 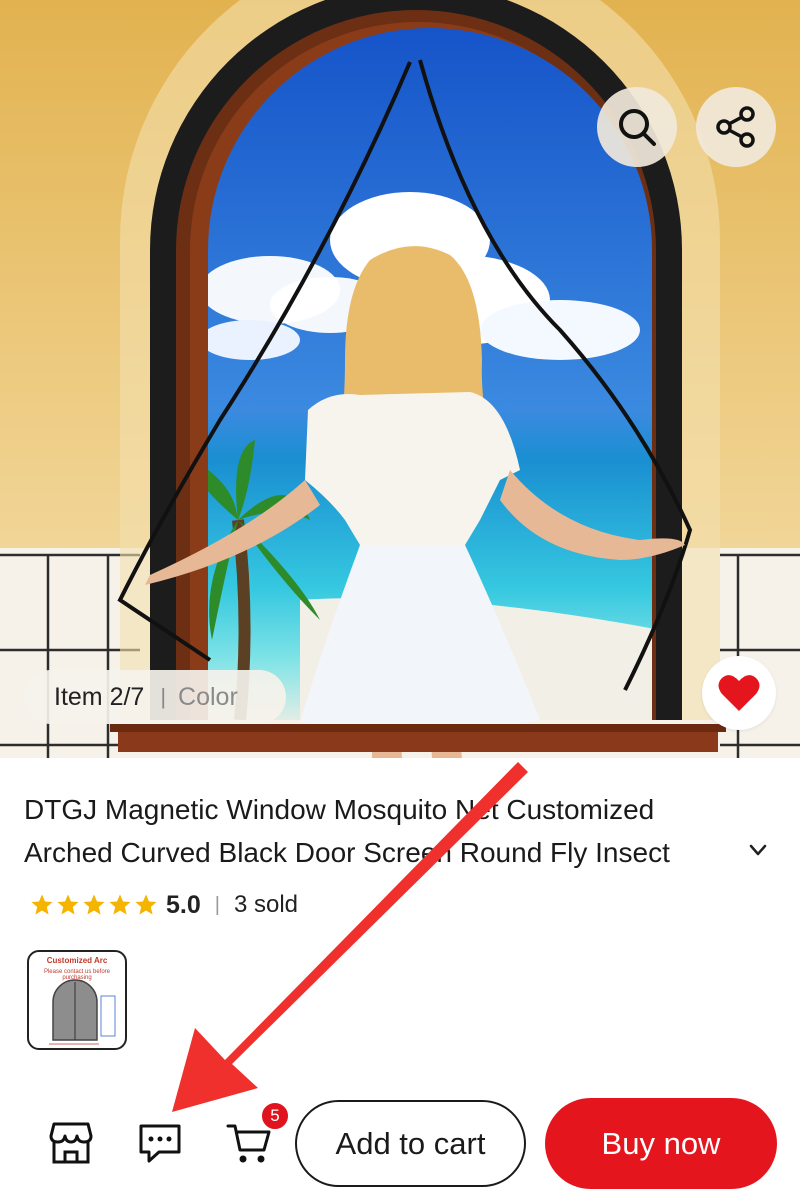 What do you see at coordinates (410, 1143) in the screenshot?
I see `add-to-cart-button: Add to cart` at bounding box center [410, 1143].